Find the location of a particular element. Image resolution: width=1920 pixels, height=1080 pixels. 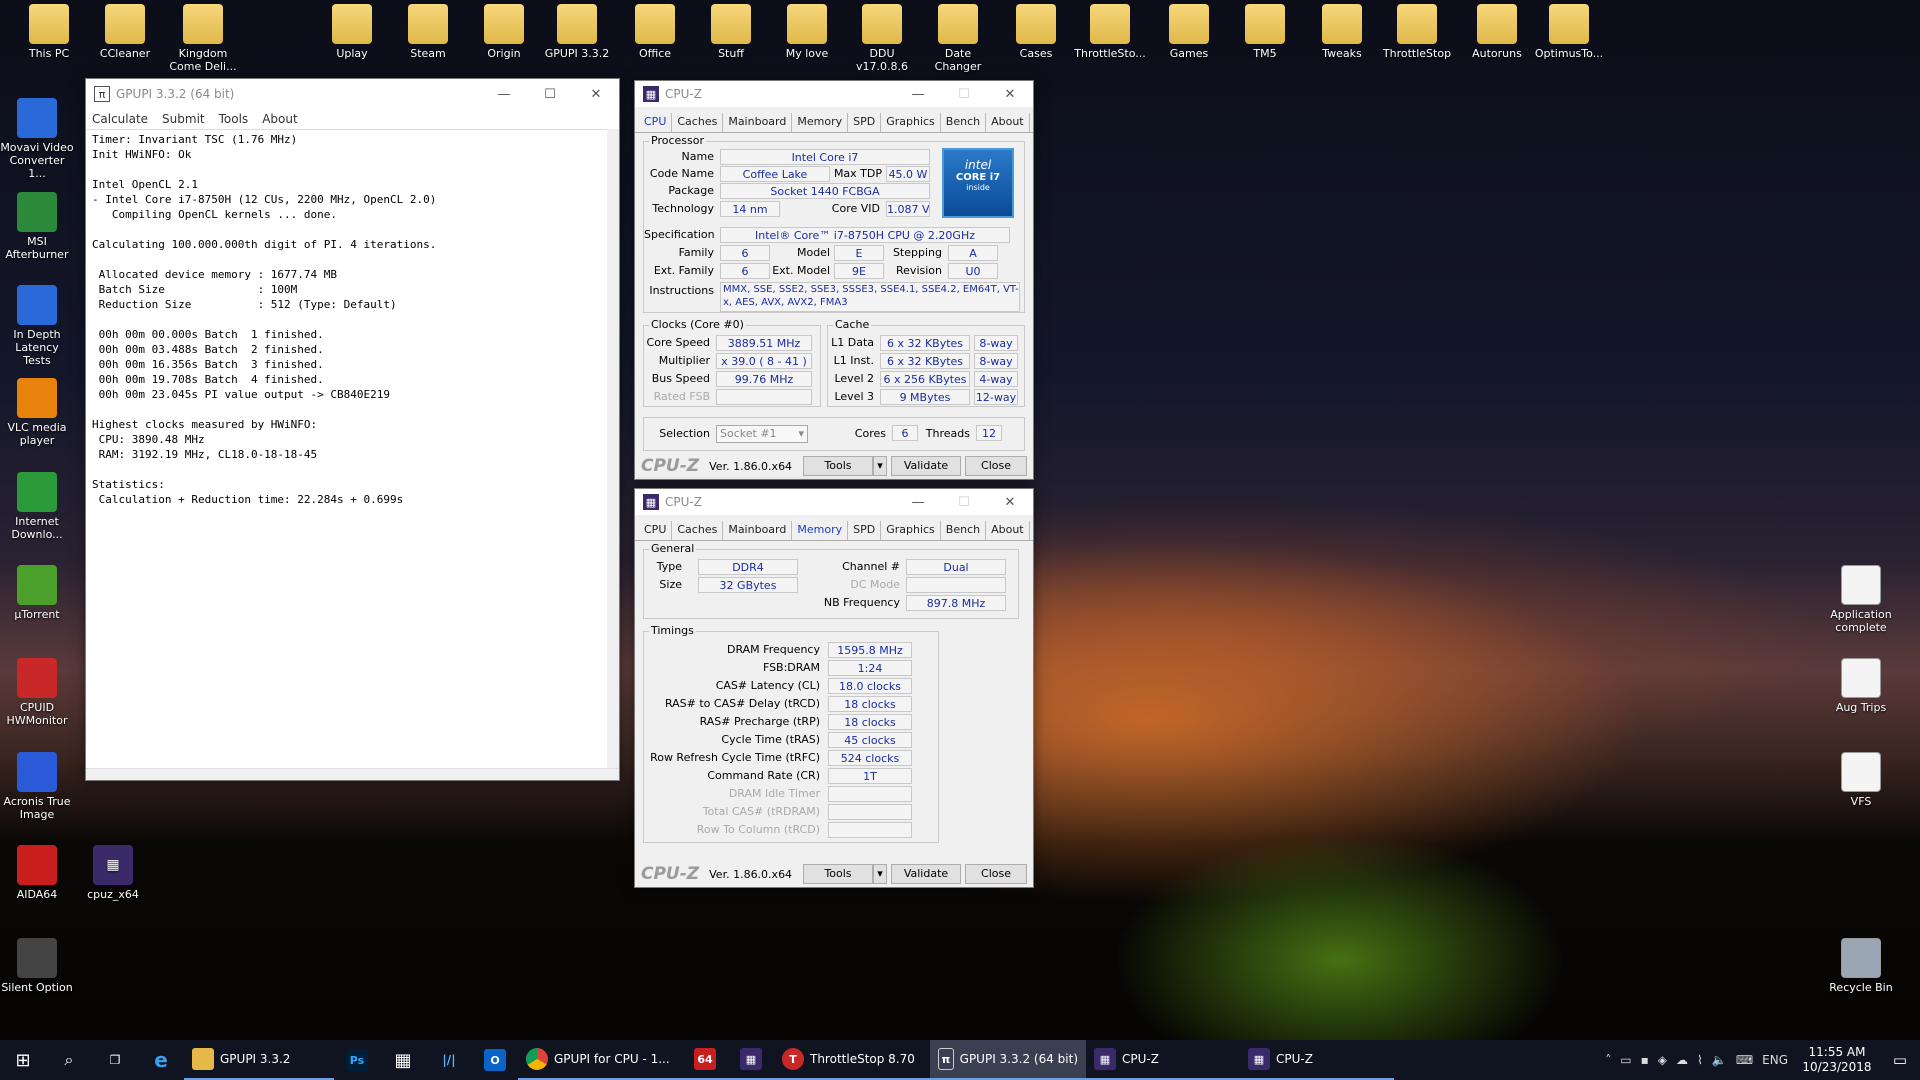

taskbar-gpupi-folder: GPUPI 3.3.2 is located at coordinates (259, 1060).